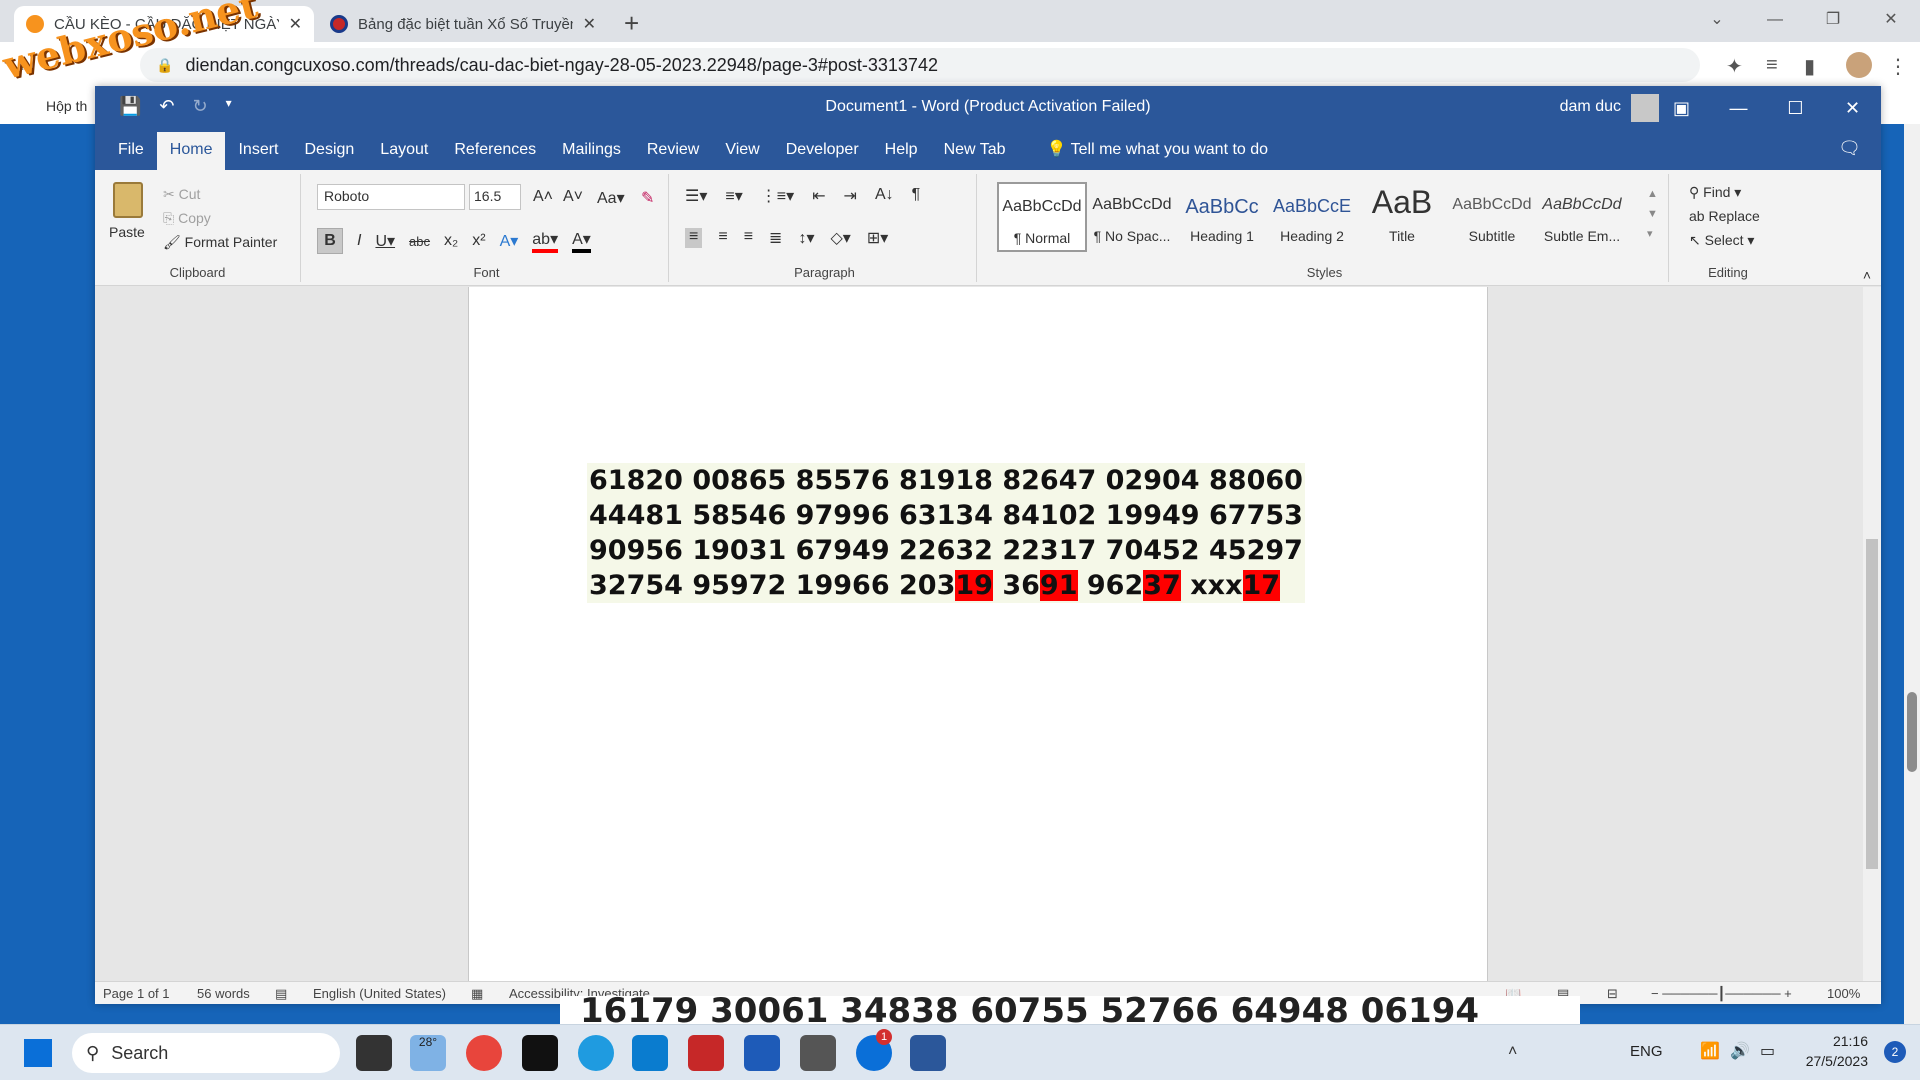  What do you see at coordinates (722, 238) in the screenshot?
I see `align-center-icon: ≡` at bounding box center [722, 238].